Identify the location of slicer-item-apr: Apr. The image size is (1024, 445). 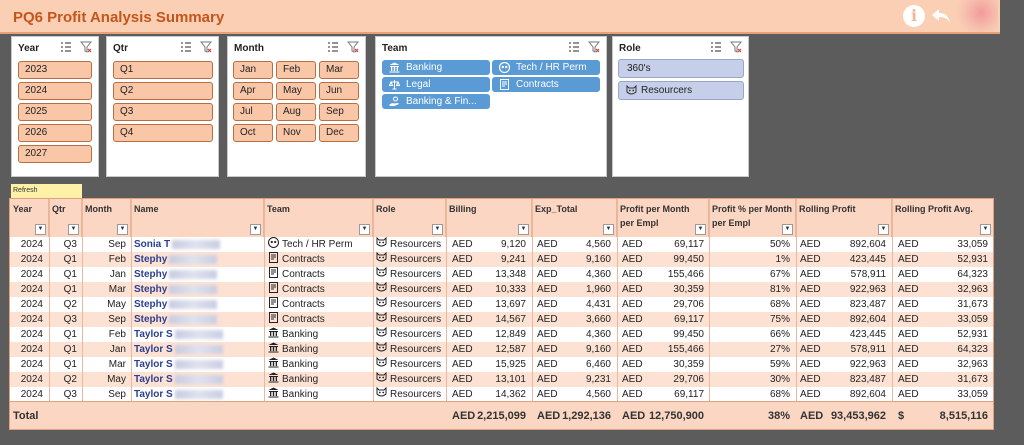
(253, 91).